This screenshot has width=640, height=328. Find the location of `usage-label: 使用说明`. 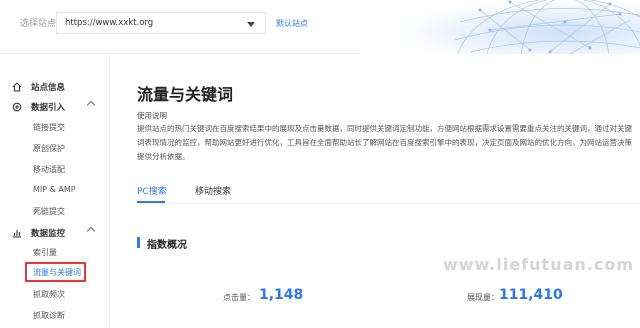

usage-label: 使用说明 is located at coordinates (152, 115).